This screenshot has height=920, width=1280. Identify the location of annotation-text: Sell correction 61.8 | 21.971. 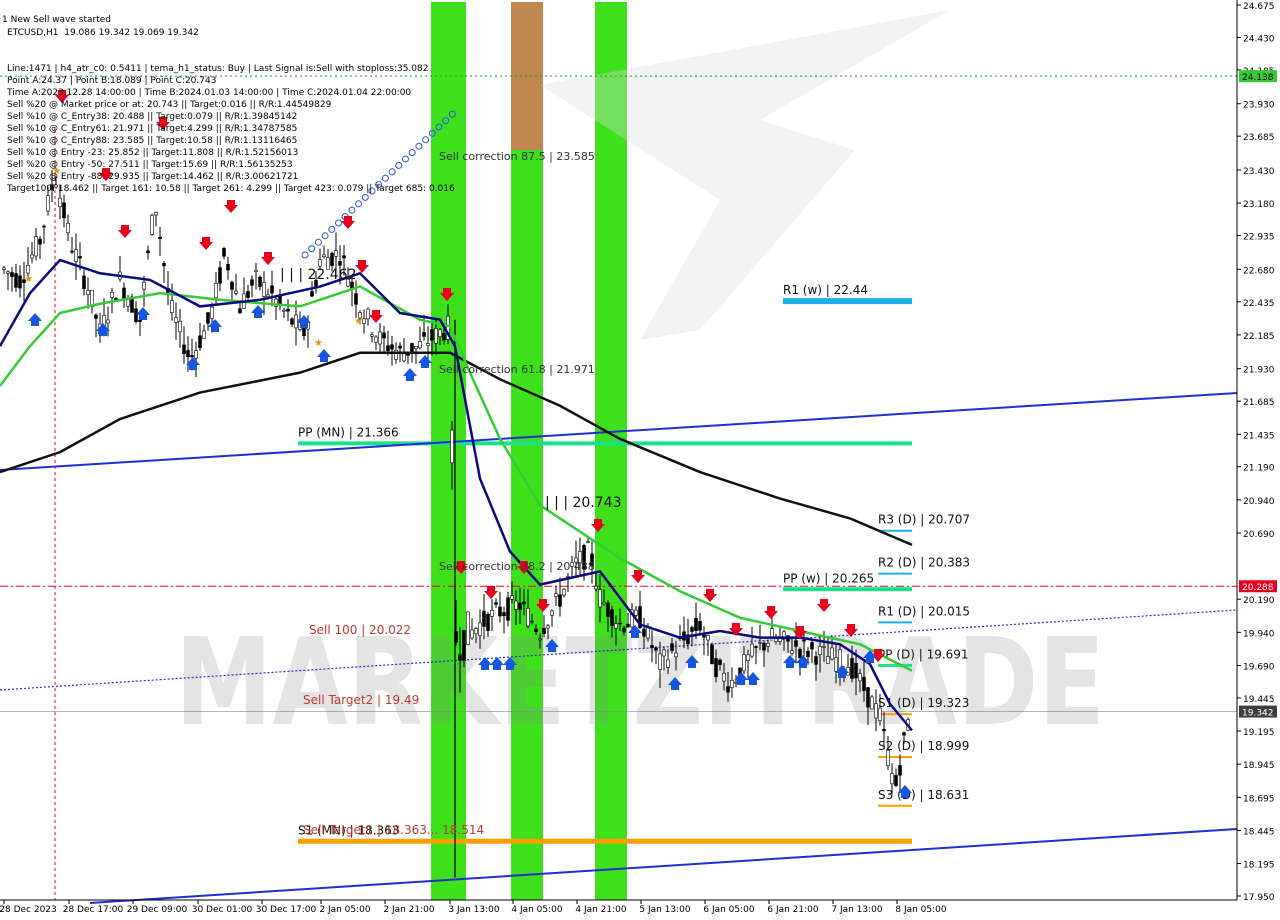
(517, 369).